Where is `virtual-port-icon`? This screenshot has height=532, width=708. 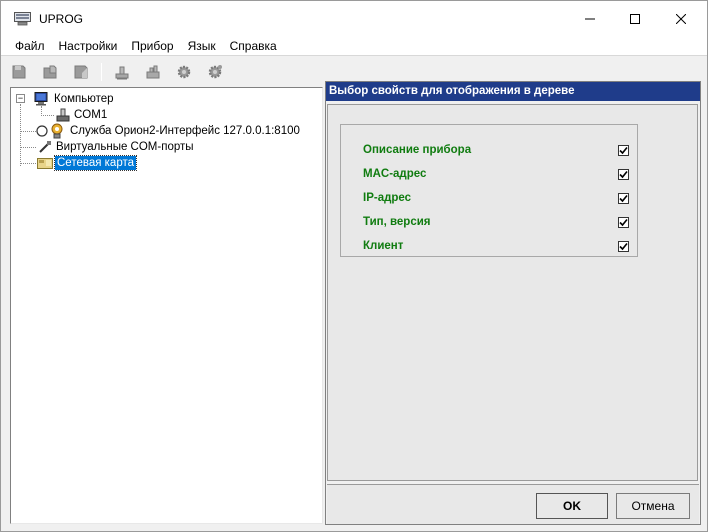 virtual-port-icon is located at coordinates (45, 147).